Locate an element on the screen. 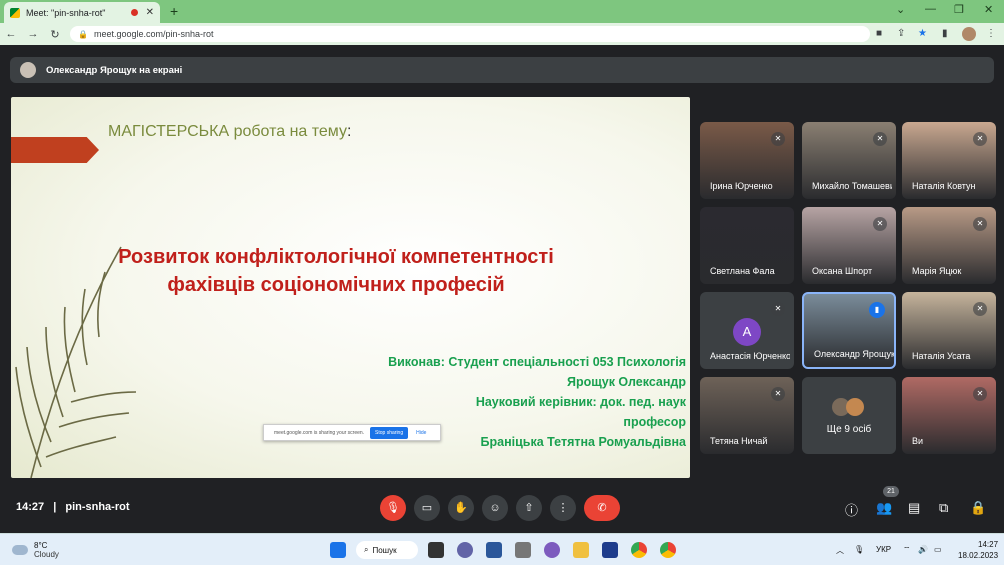 The image size is (1004, 565). more-options-button: ⋮ is located at coordinates (563, 508).